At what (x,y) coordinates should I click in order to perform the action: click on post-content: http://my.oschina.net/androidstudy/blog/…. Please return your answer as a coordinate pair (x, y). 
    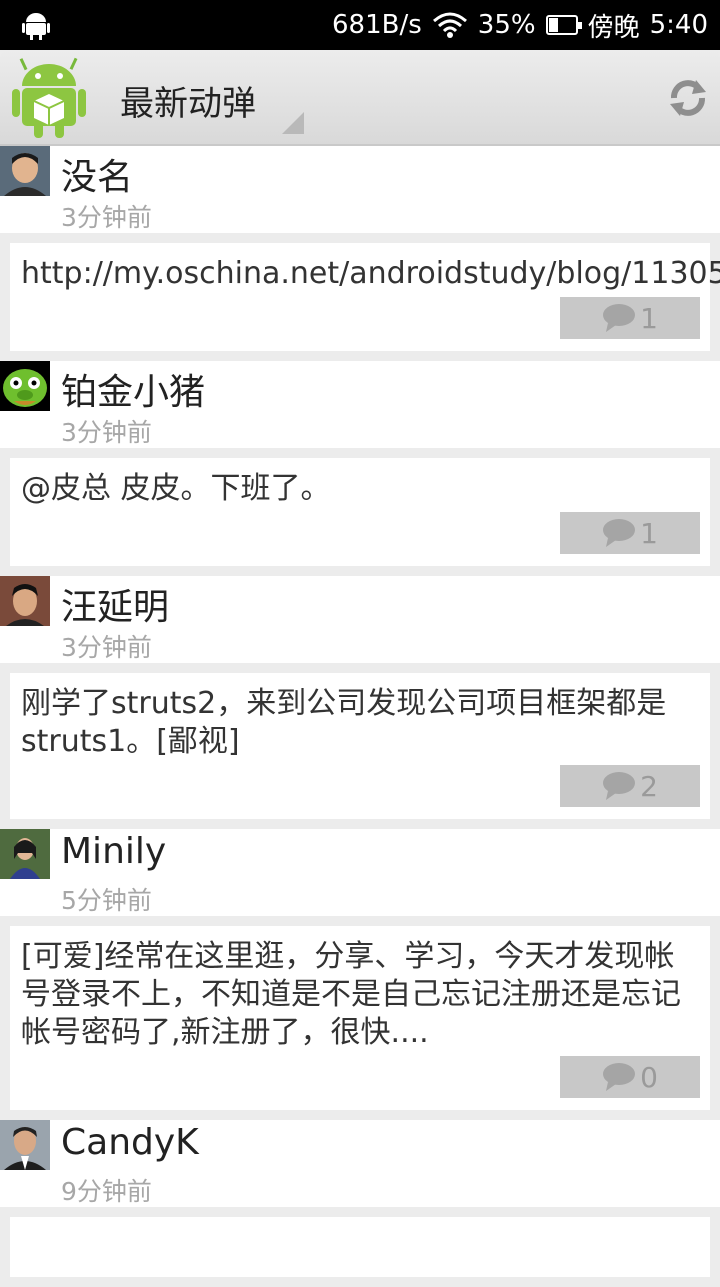
    Looking at the image, I should click on (370, 273).